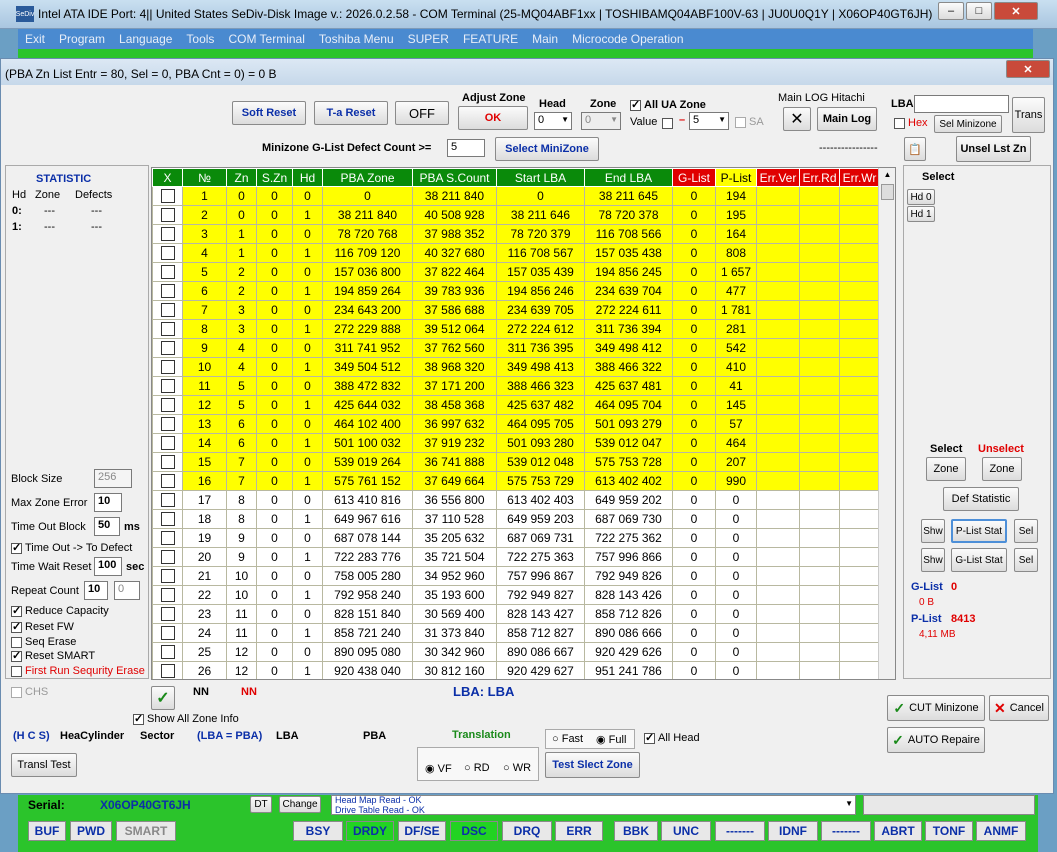 The image size is (1057, 852). Describe the element at coordinates (921, 197) in the screenshot. I see `hd0-button: Hd 0` at that location.